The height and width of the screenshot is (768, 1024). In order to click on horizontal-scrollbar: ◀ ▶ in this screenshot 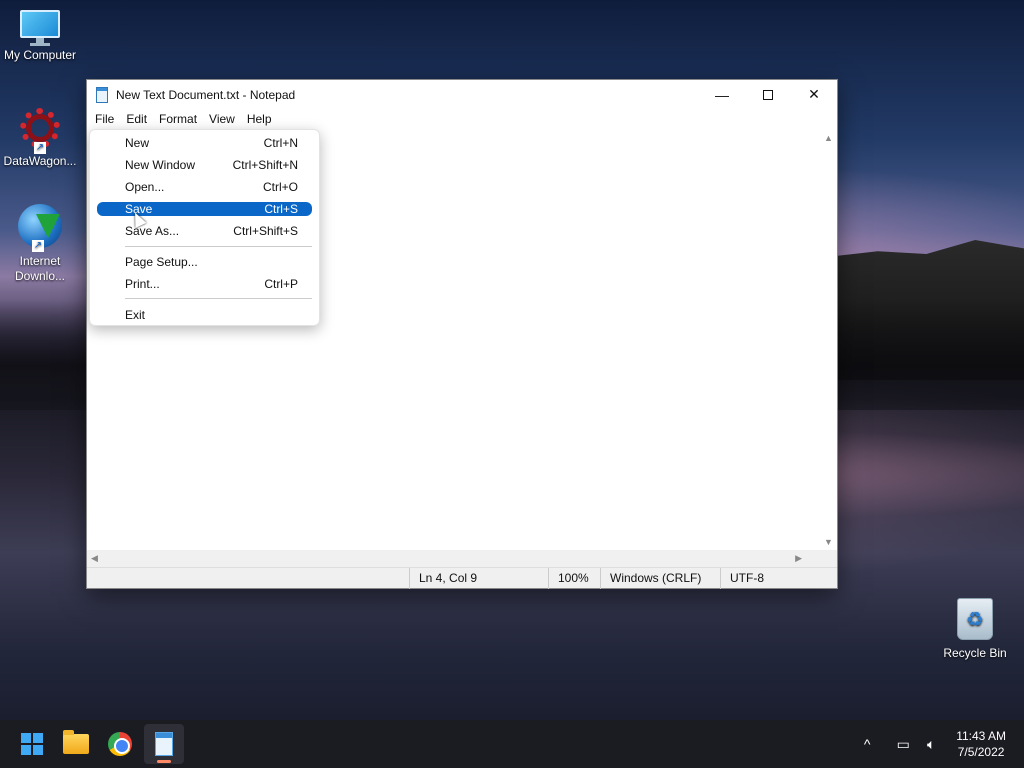, I will do `click(454, 558)`.